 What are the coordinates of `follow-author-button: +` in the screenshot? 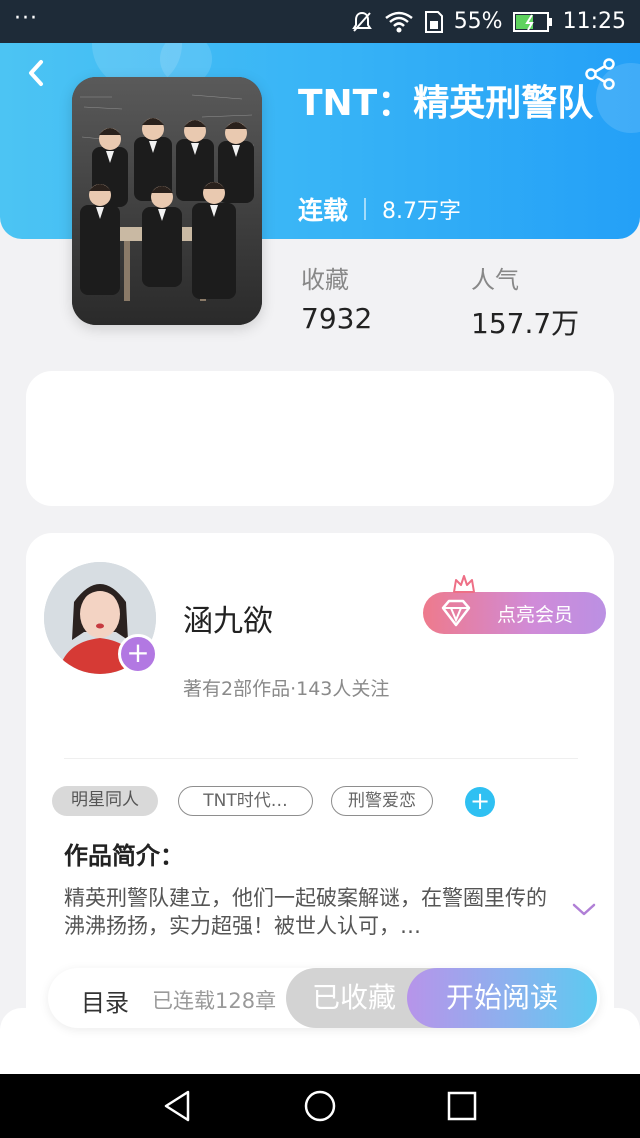 It's located at (138, 654).